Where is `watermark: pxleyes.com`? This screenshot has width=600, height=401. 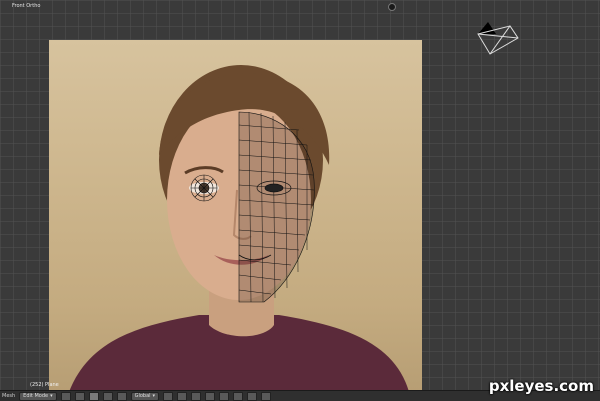 watermark: pxleyes.com is located at coordinates (541, 386).